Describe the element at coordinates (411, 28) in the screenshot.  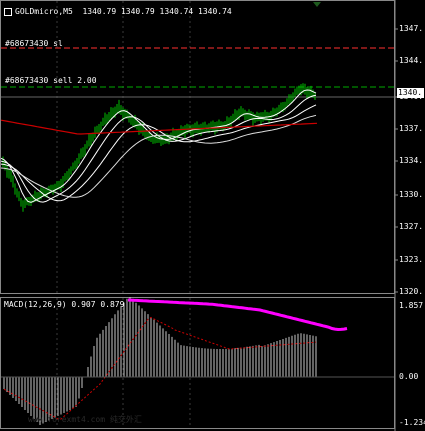
I see `price-tick: 1347.` at that location.